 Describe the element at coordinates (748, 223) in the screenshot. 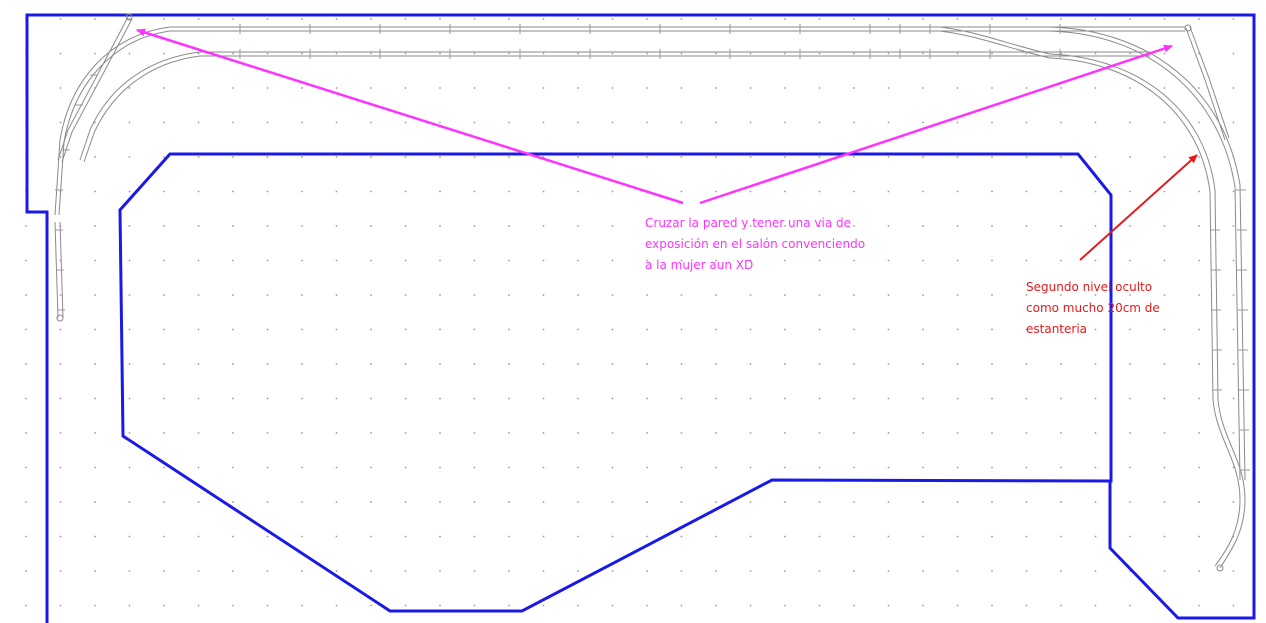

I see `magenta-annotation-line-1: Cruzar la pared y tener una via de` at that location.